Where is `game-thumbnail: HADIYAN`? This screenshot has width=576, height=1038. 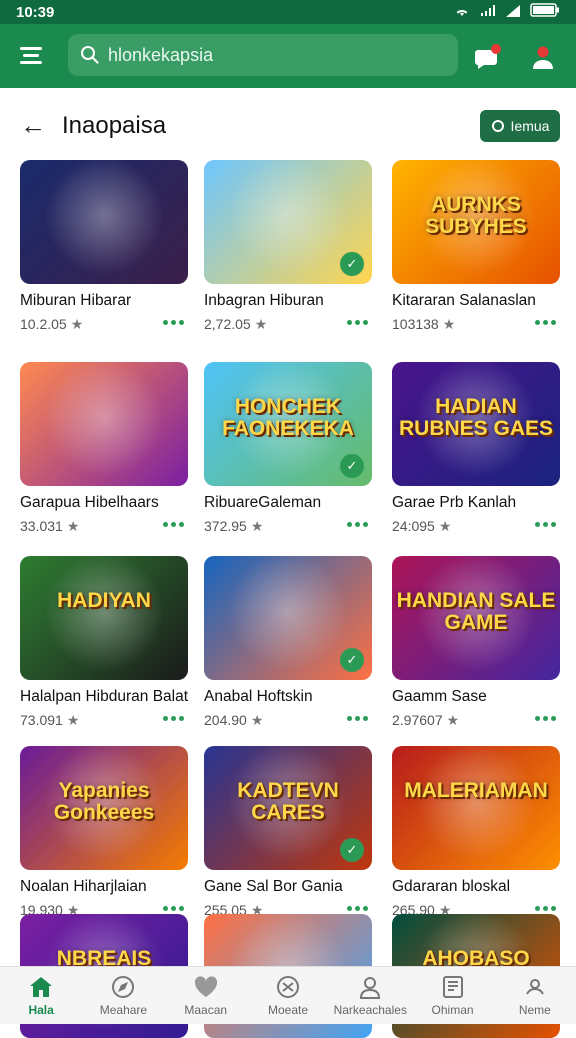
game-thumbnail: HADIYAN is located at coordinates (104, 618).